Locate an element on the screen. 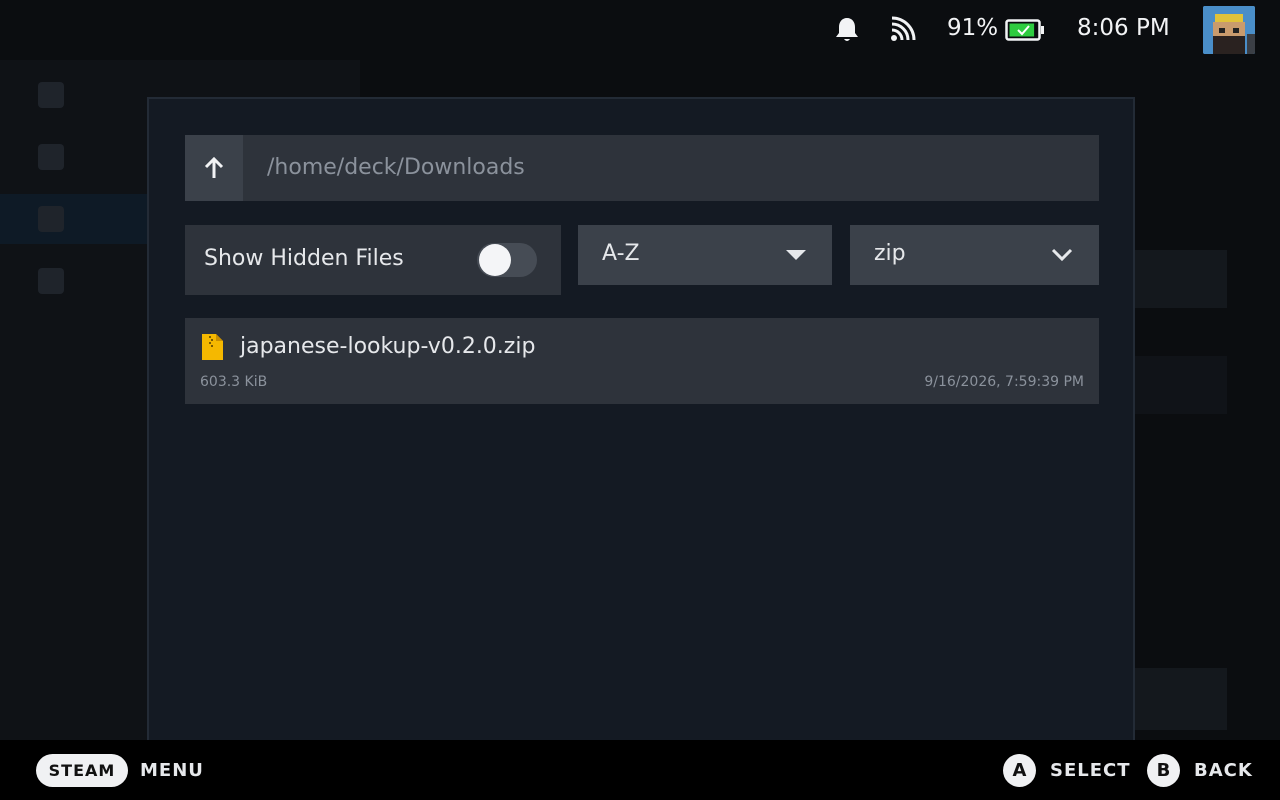  clock: 8:06 PM is located at coordinates (1123, 28).